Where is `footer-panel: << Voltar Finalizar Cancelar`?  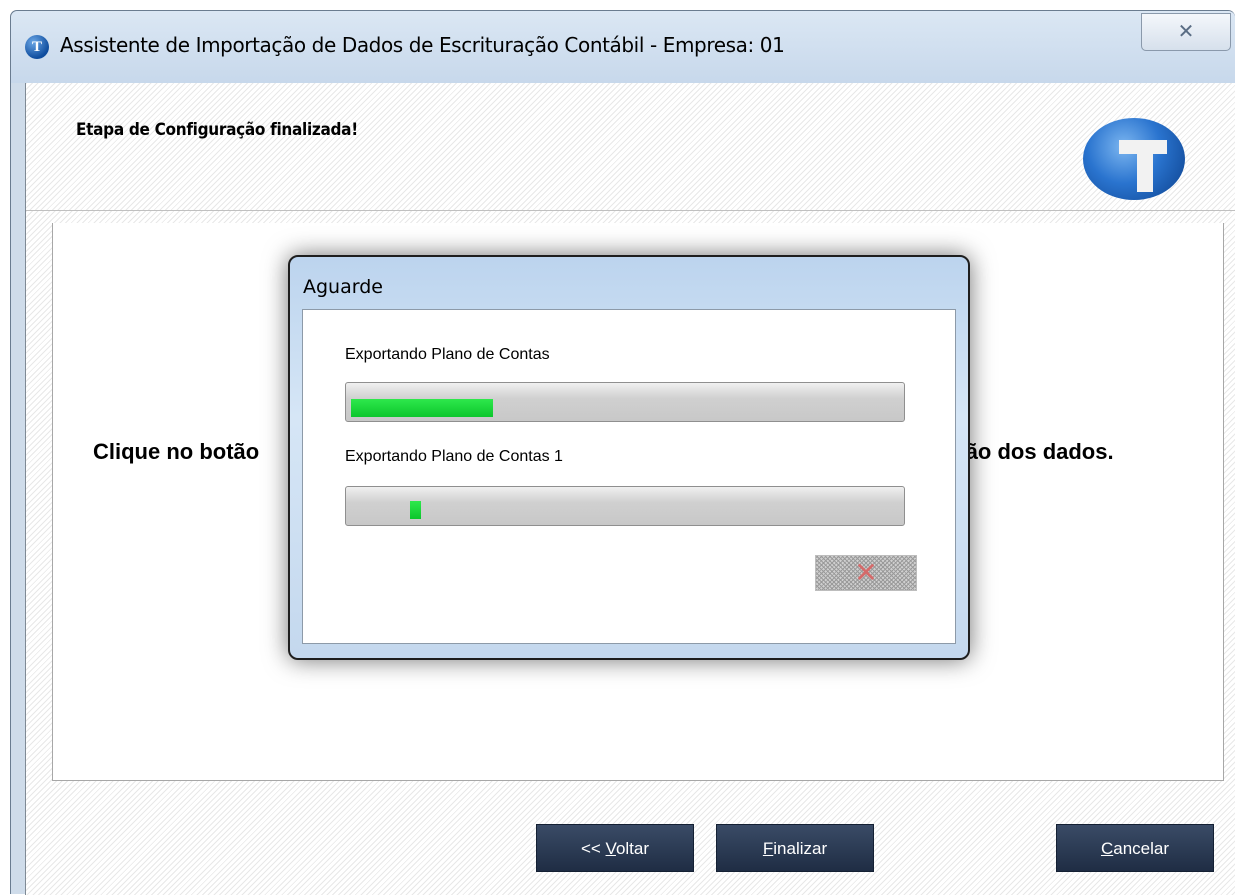
footer-panel: << Voltar Finalizar Cancelar is located at coordinates (630, 838).